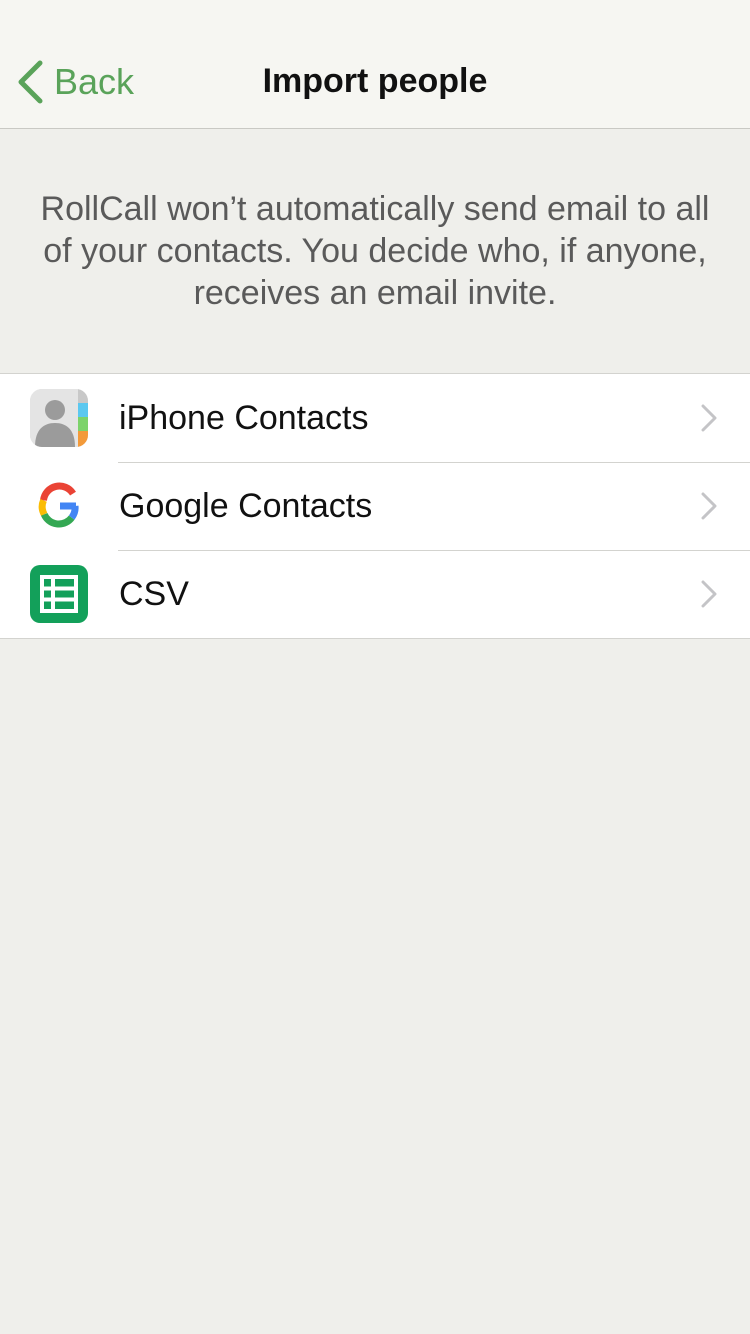 This screenshot has height=1334, width=750. What do you see at coordinates (154, 594) in the screenshot?
I see `list-item-label: CSV` at bounding box center [154, 594].